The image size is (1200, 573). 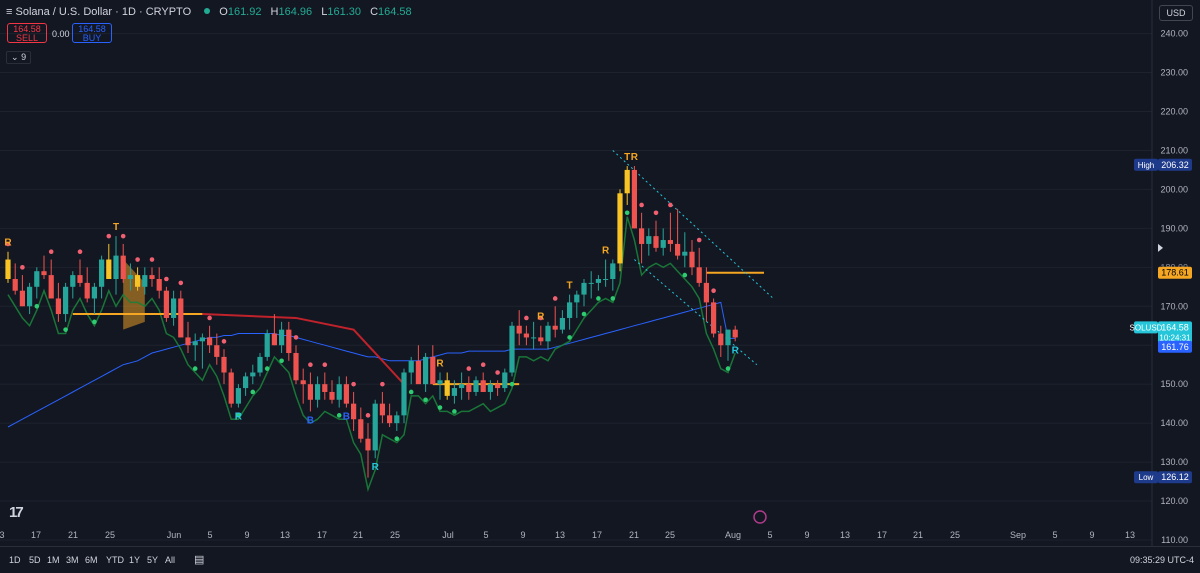 I want to click on y-tick-label: 150.00, so click(x=1174, y=384).